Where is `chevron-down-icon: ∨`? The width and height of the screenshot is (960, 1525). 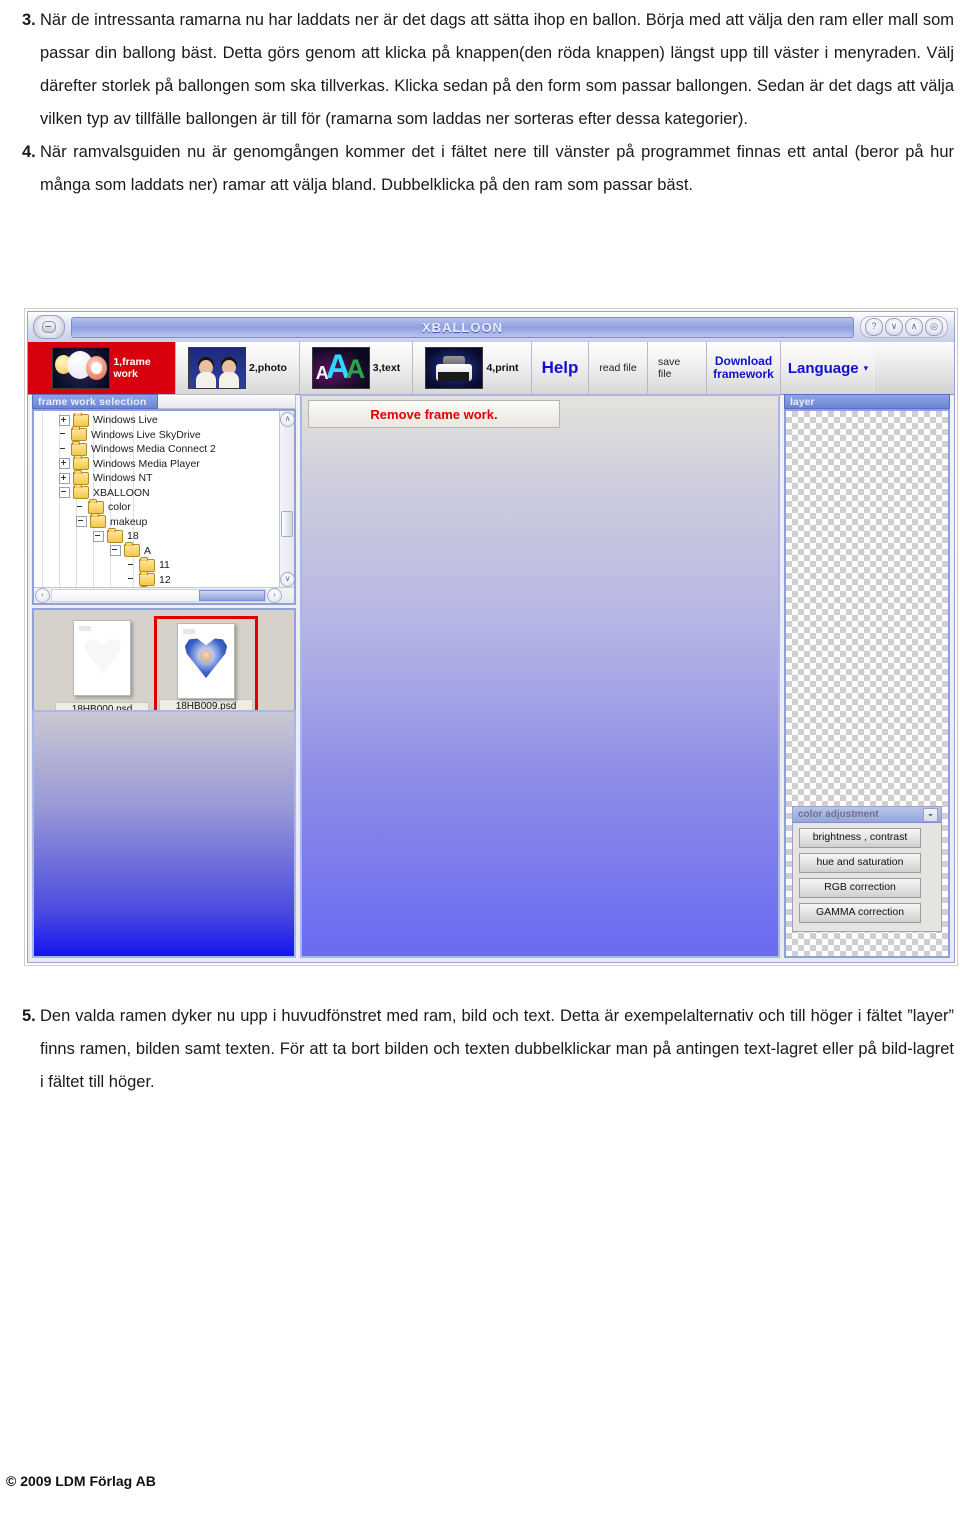
chevron-down-icon: ∨ is located at coordinates (894, 327).